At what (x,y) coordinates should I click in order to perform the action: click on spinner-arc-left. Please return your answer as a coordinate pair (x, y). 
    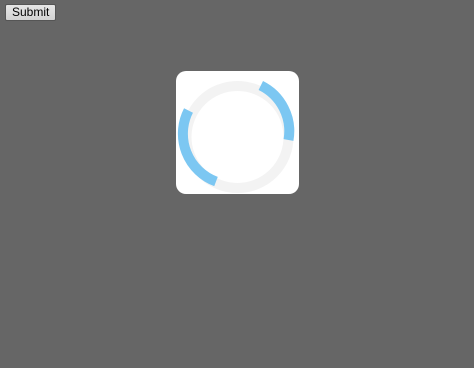
    Looking at the image, I should click on (197, 147).